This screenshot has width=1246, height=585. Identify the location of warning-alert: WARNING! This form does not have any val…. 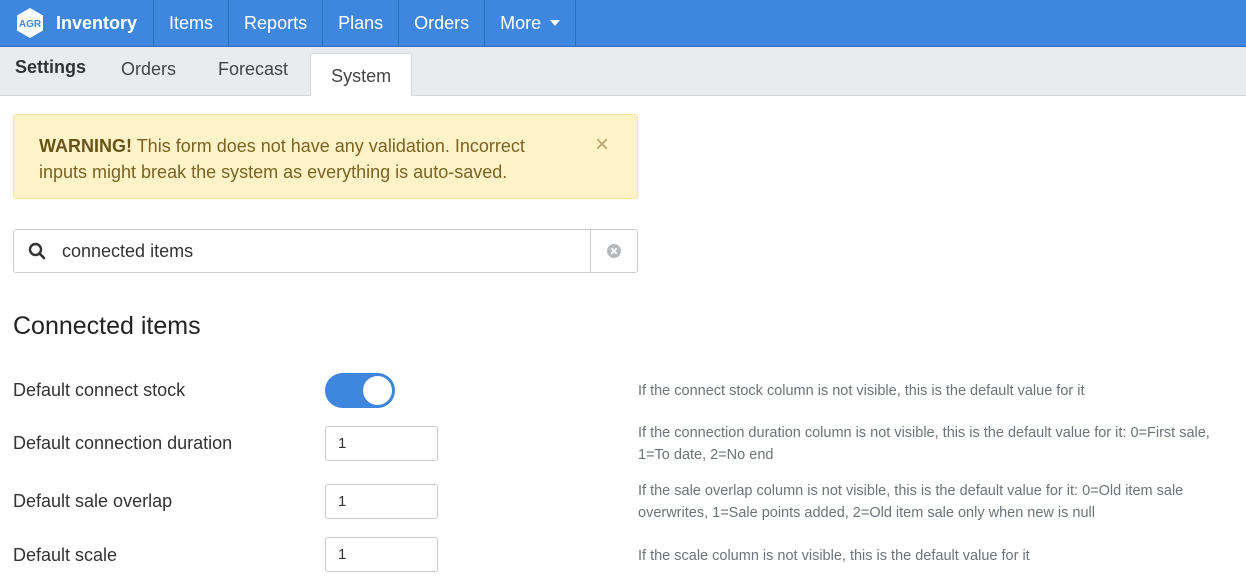
(325, 156).